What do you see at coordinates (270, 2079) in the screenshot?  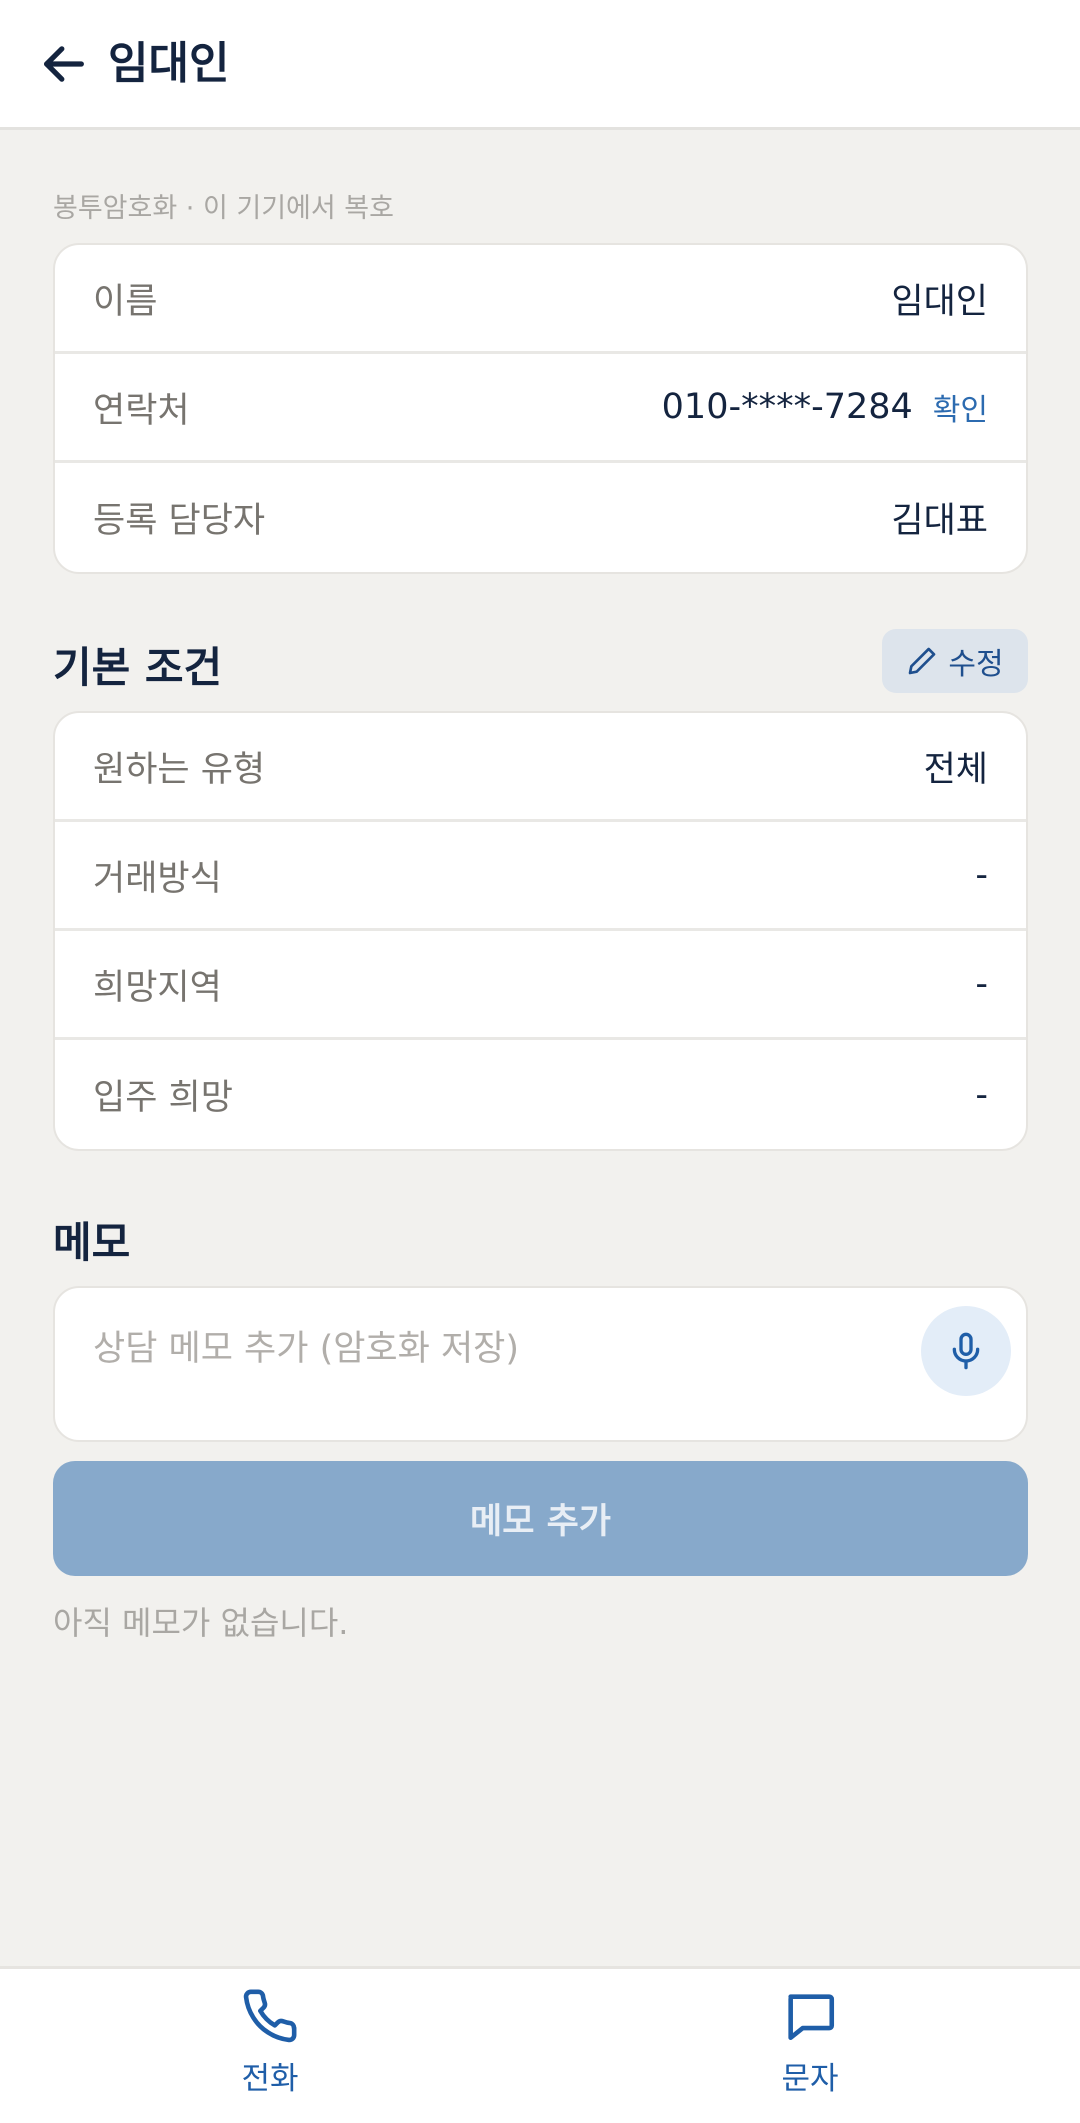 I see `call-label: 전화` at bounding box center [270, 2079].